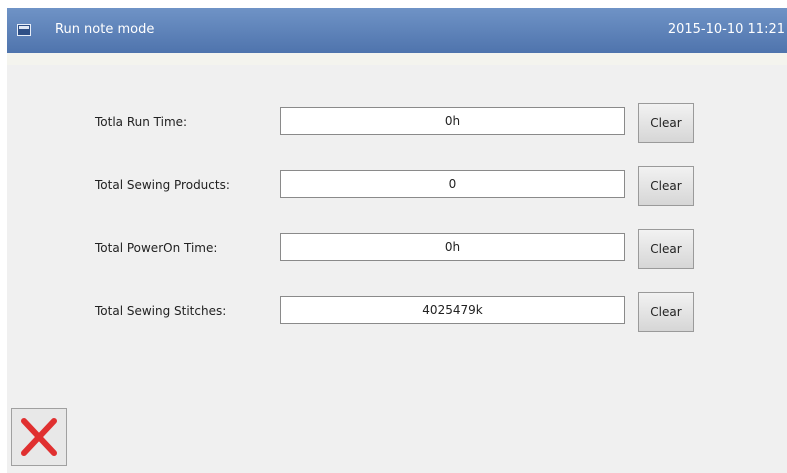 Image resolution: width=787 pixels, height=473 pixels. What do you see at coordinates (452, 247) in the screenshot?
I see `poweron-time-field: 0h` at bounding box center [452, 247].